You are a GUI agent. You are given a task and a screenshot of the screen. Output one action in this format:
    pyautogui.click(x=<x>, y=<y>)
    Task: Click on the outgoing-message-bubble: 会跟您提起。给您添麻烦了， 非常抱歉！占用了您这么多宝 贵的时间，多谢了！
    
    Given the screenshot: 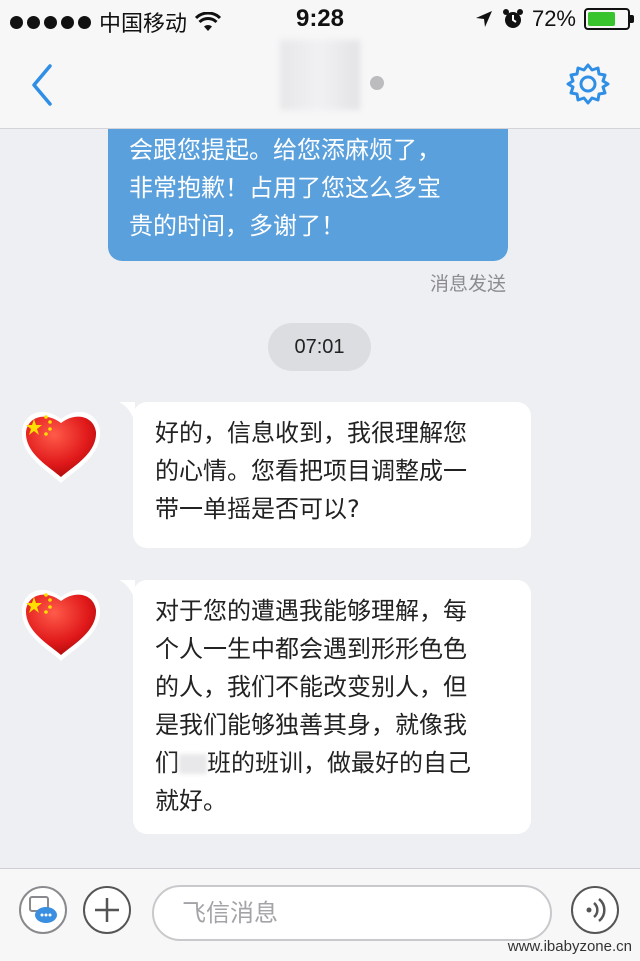 What is the action you would take?
    pyautogui.click(x=308, y=195)
    